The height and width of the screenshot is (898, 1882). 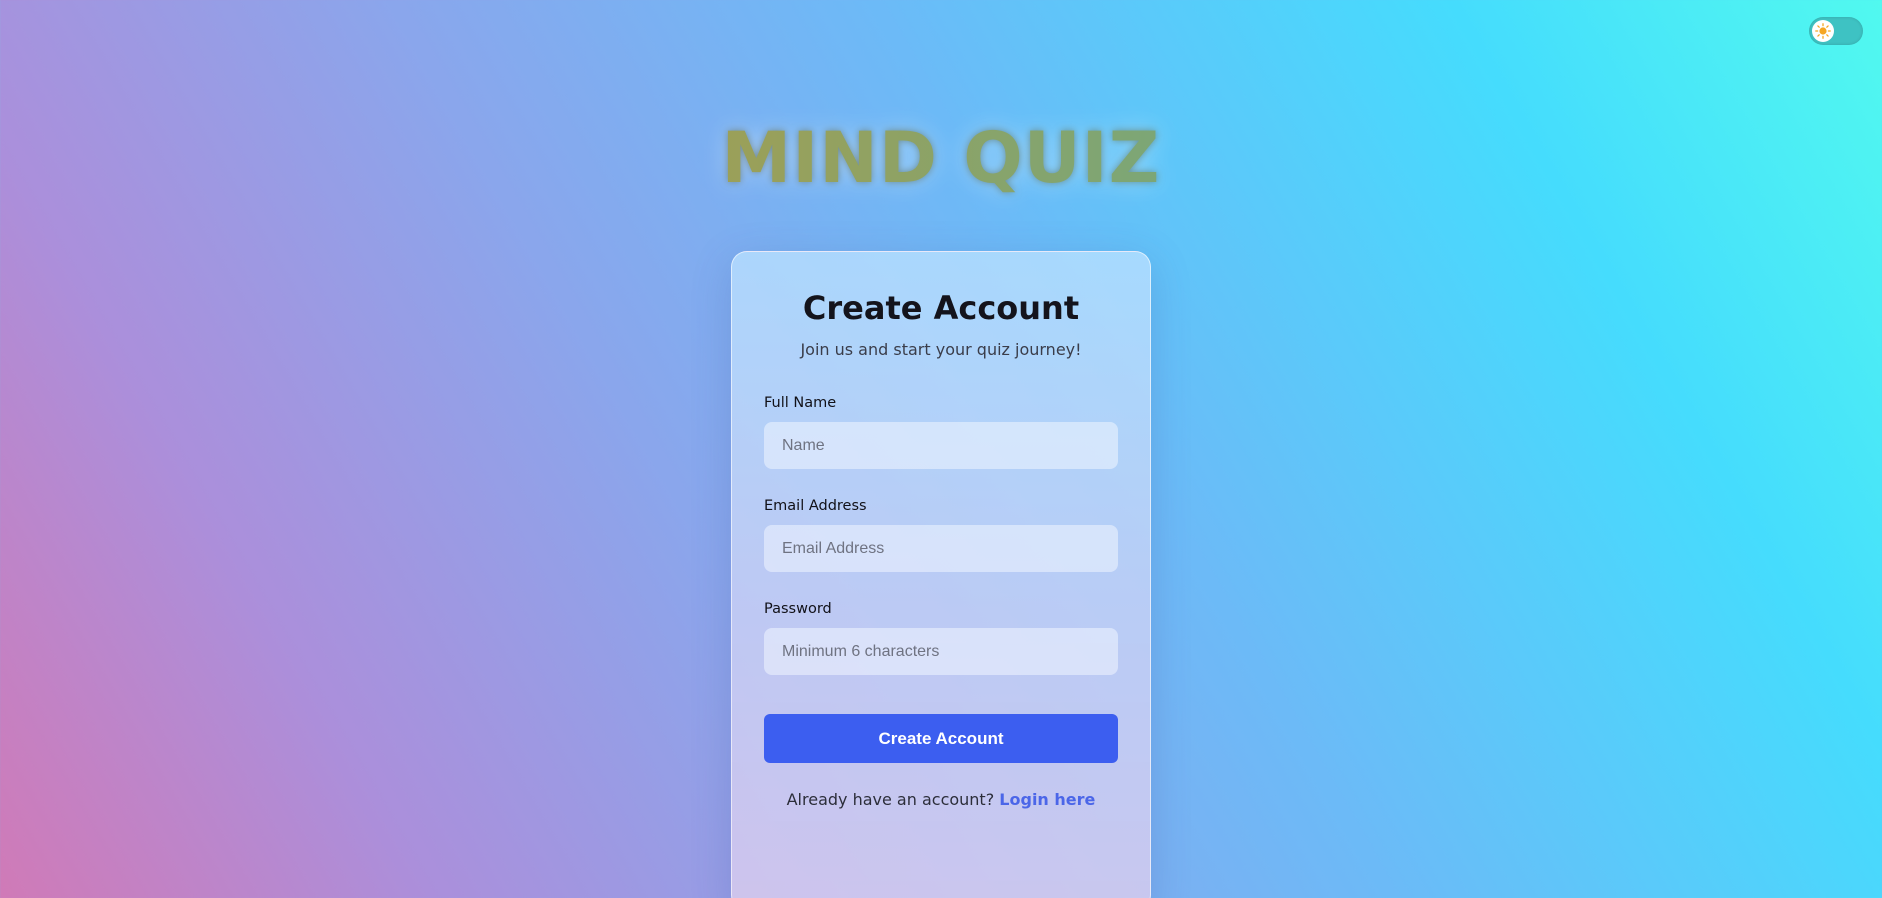 What do you see at coordinates (941, 158) in the screenshot?
I see `app-title: MIND QUIZ` at bounding box center [941, 158].